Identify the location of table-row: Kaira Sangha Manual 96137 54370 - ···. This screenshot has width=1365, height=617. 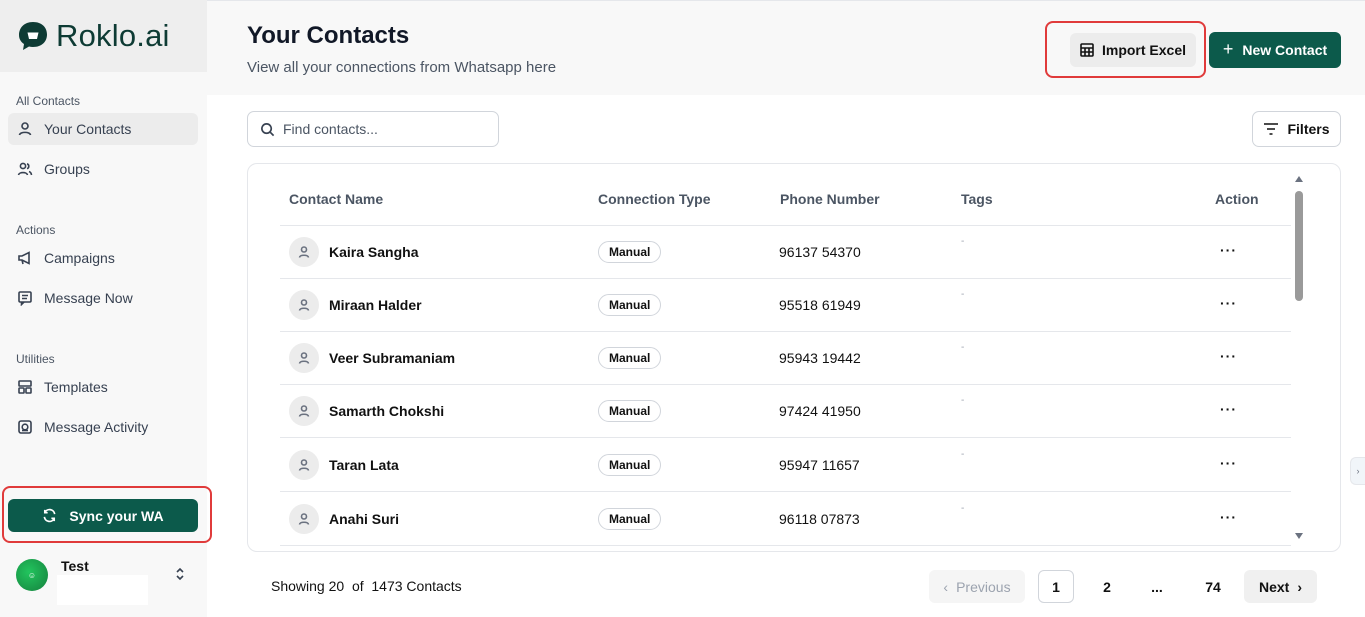
(785, 252).